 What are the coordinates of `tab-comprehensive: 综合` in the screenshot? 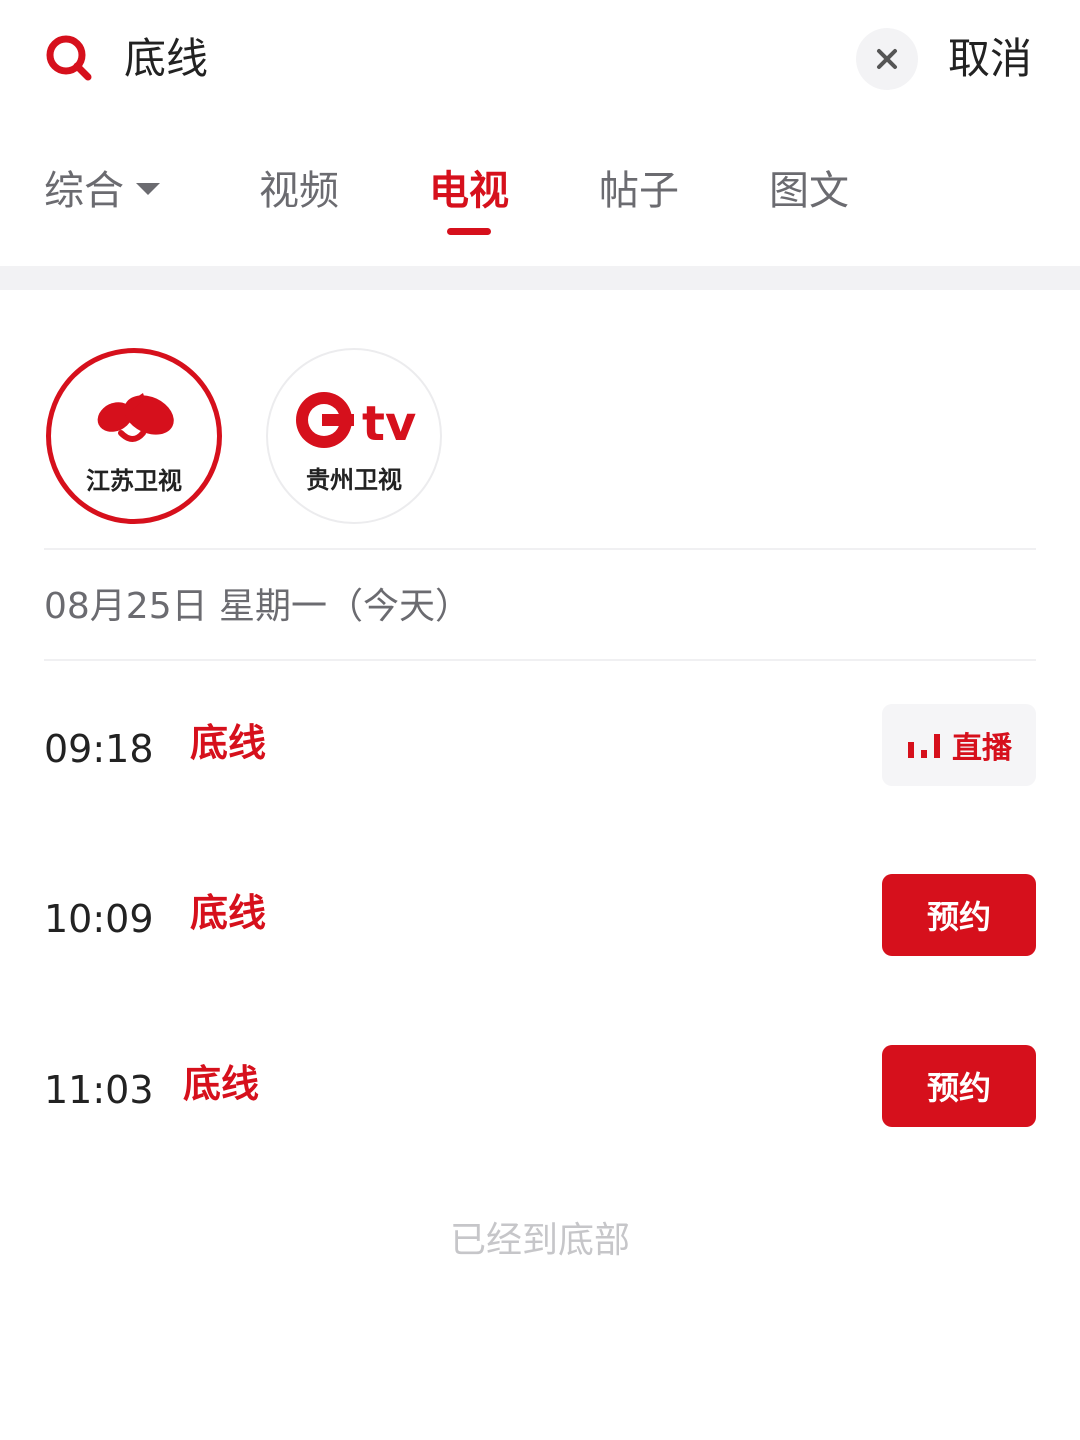 It's located at (102, 191).